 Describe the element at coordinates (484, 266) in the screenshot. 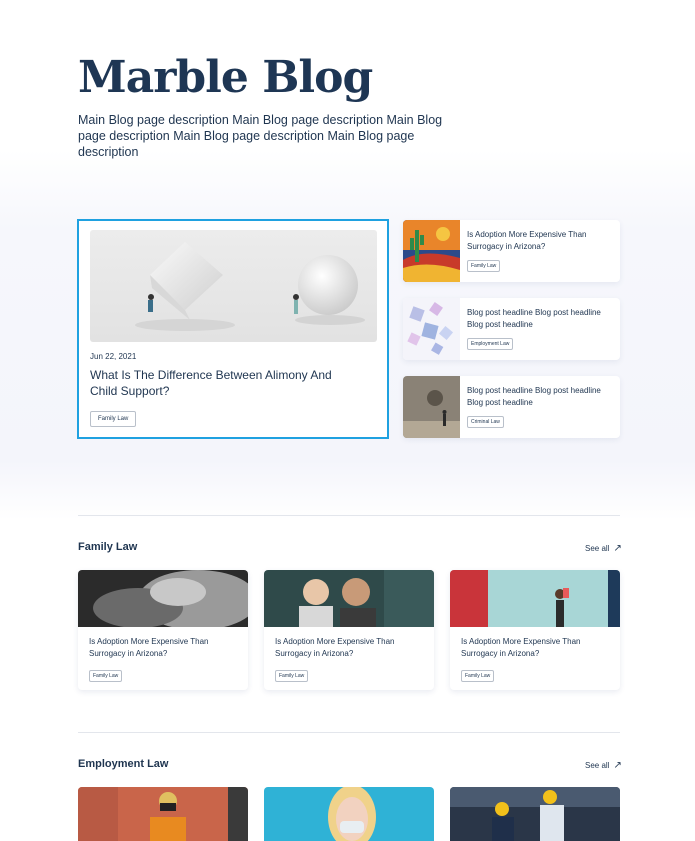

I see `side-post-tag: Family Law` at that location.